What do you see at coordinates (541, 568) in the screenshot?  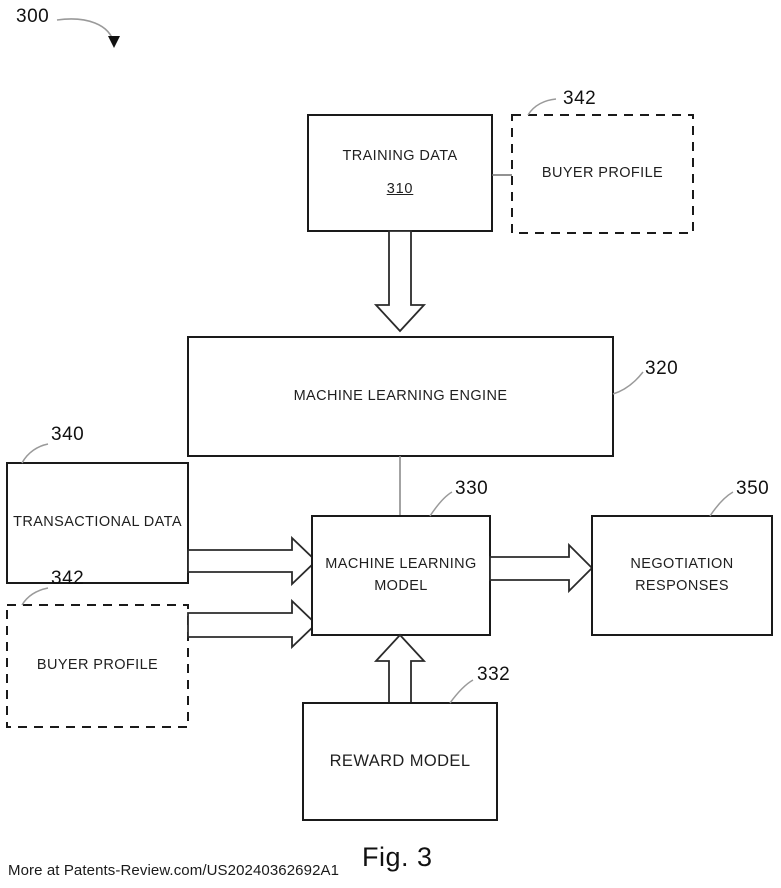 I see `arrow-model-to-responses` at bounding box center [541, 568].